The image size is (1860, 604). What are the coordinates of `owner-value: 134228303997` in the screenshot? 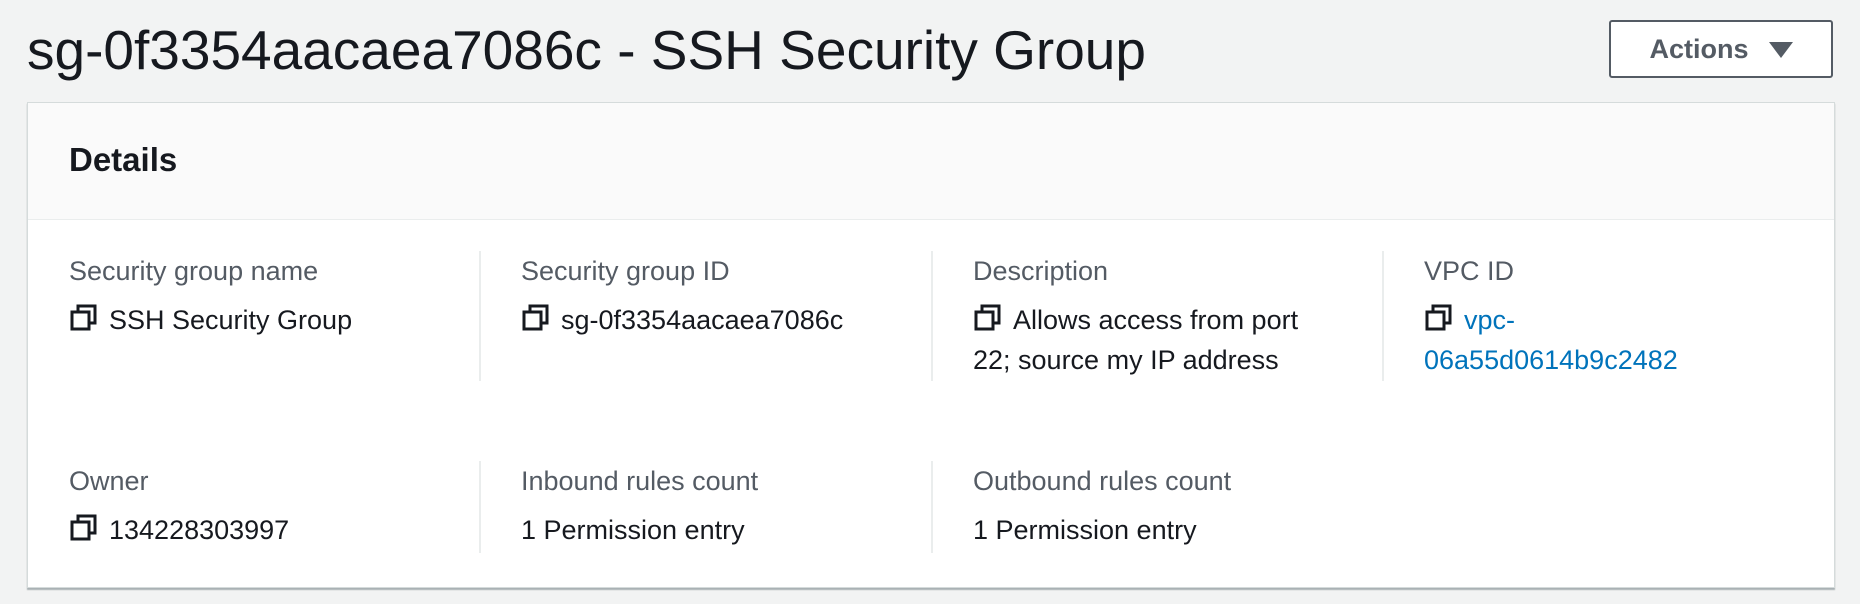 It's located at (199, 530).